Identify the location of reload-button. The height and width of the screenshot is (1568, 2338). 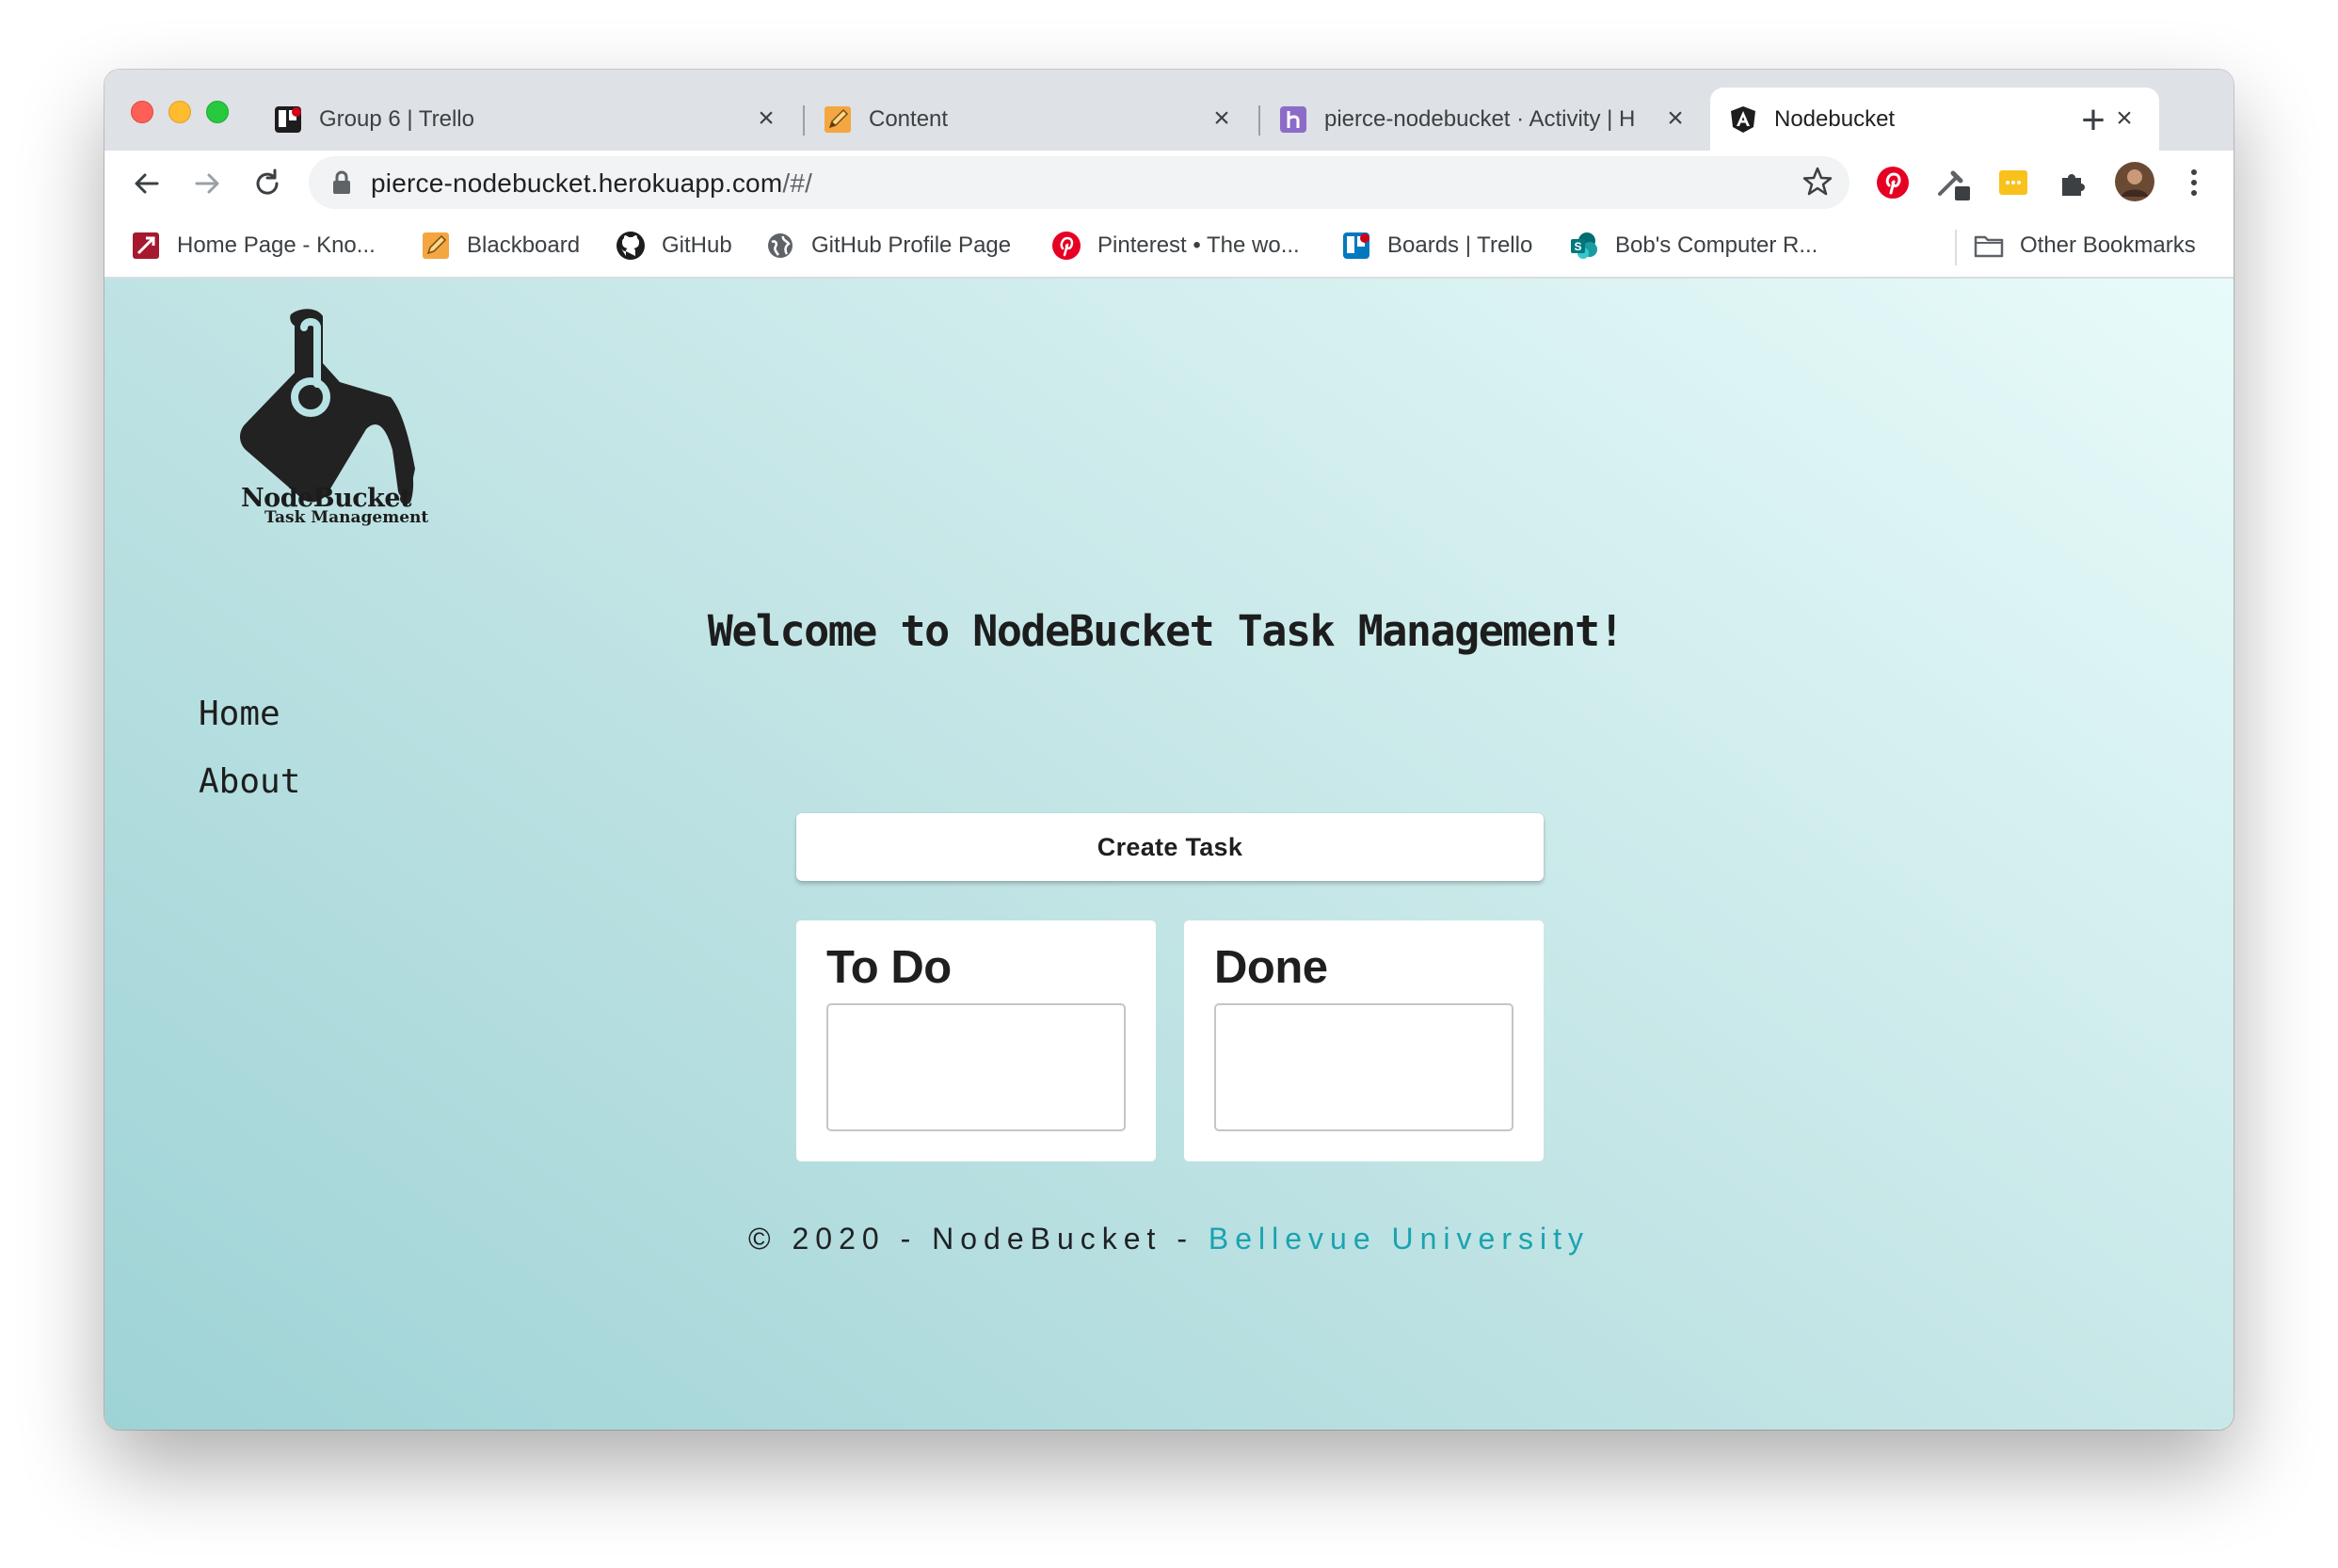
(267, 183).